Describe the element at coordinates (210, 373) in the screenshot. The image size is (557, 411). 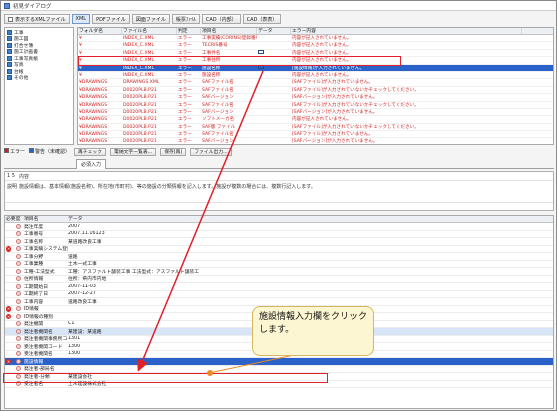
I see `callout-dot` at that location.